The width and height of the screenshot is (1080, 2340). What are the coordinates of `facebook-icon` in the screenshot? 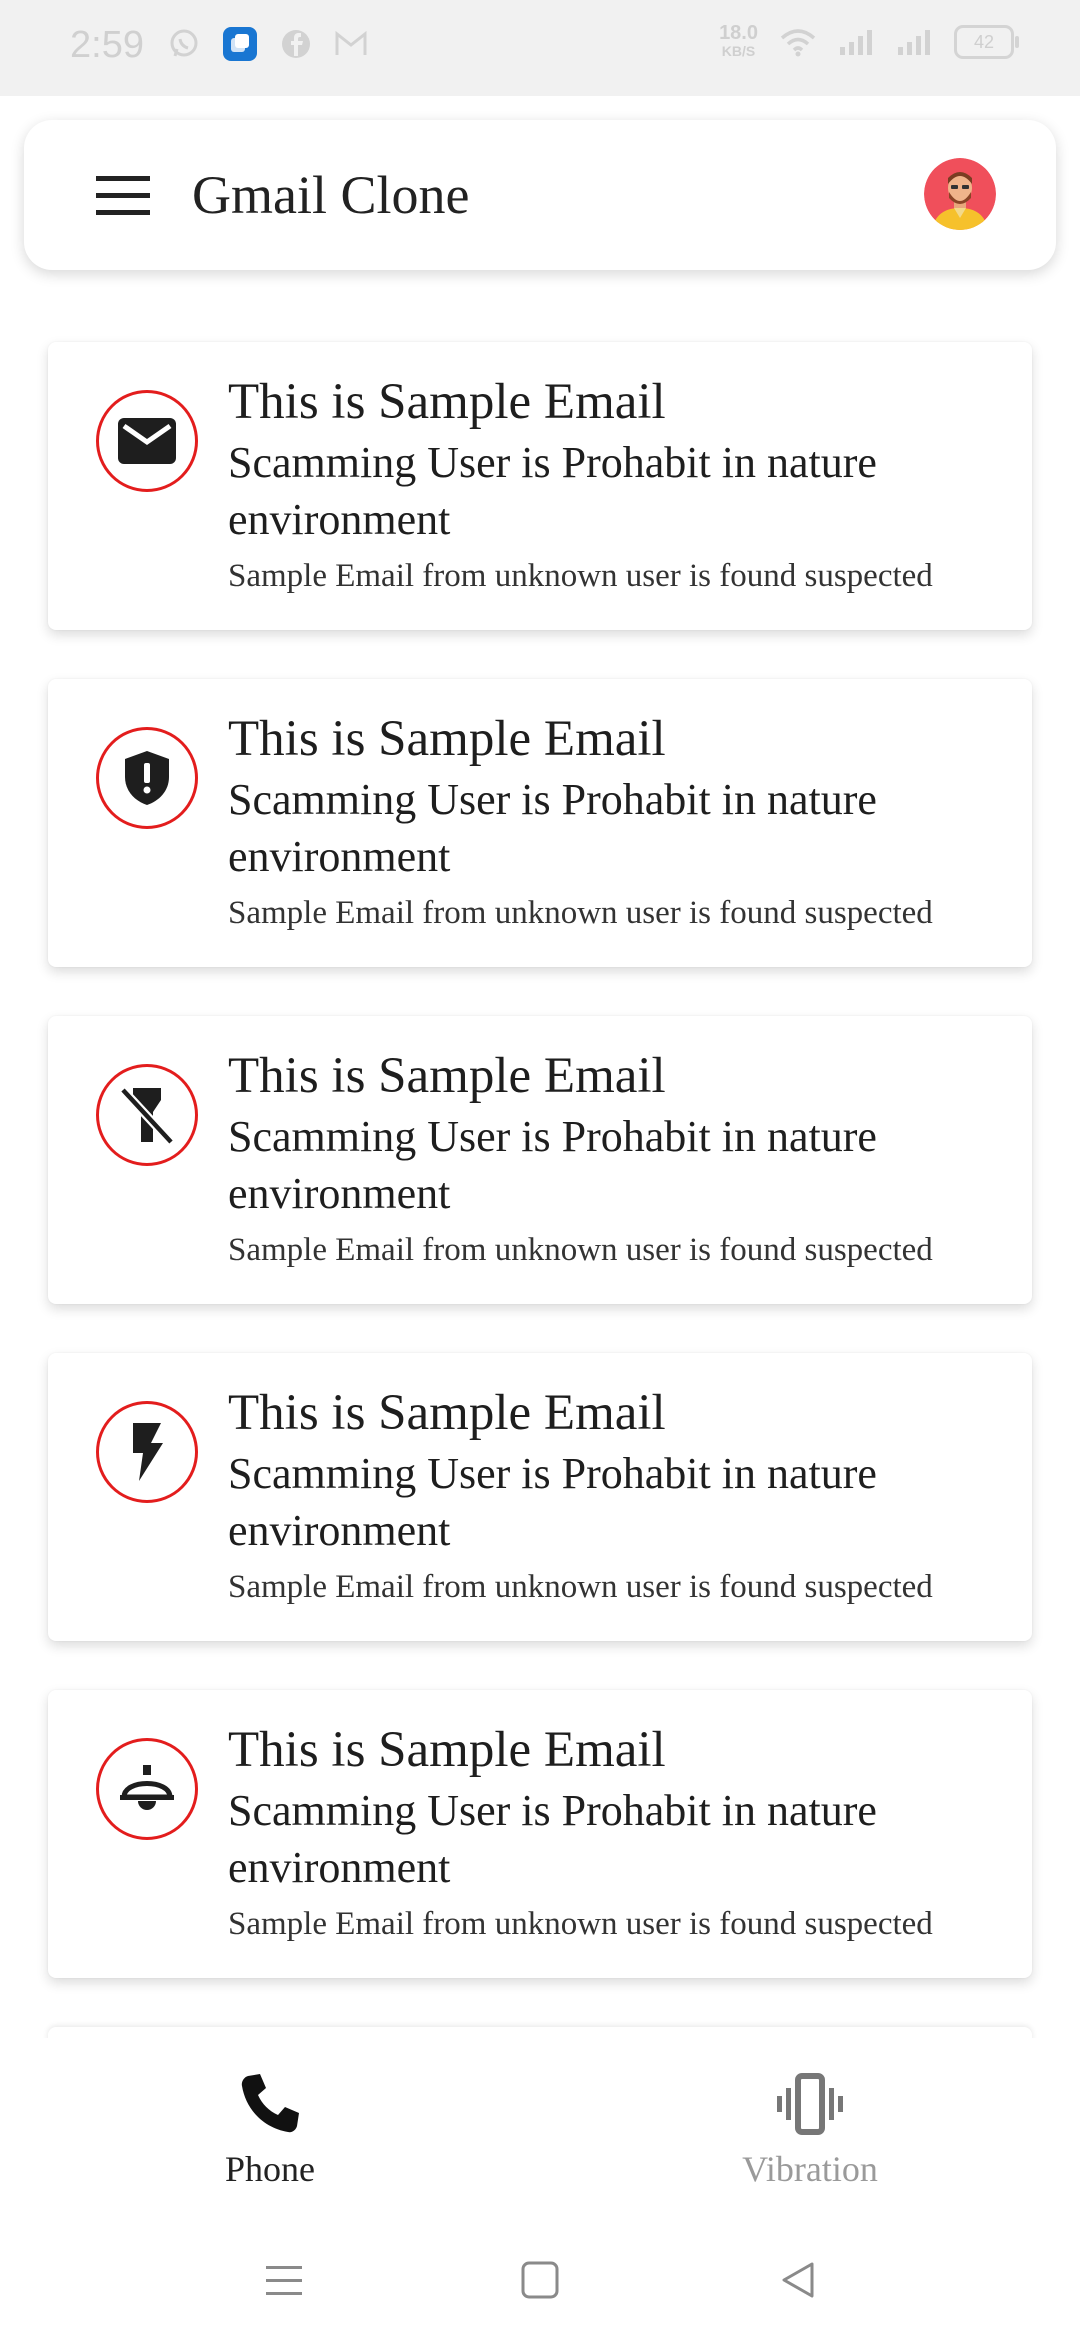 It's located at (296, 44).